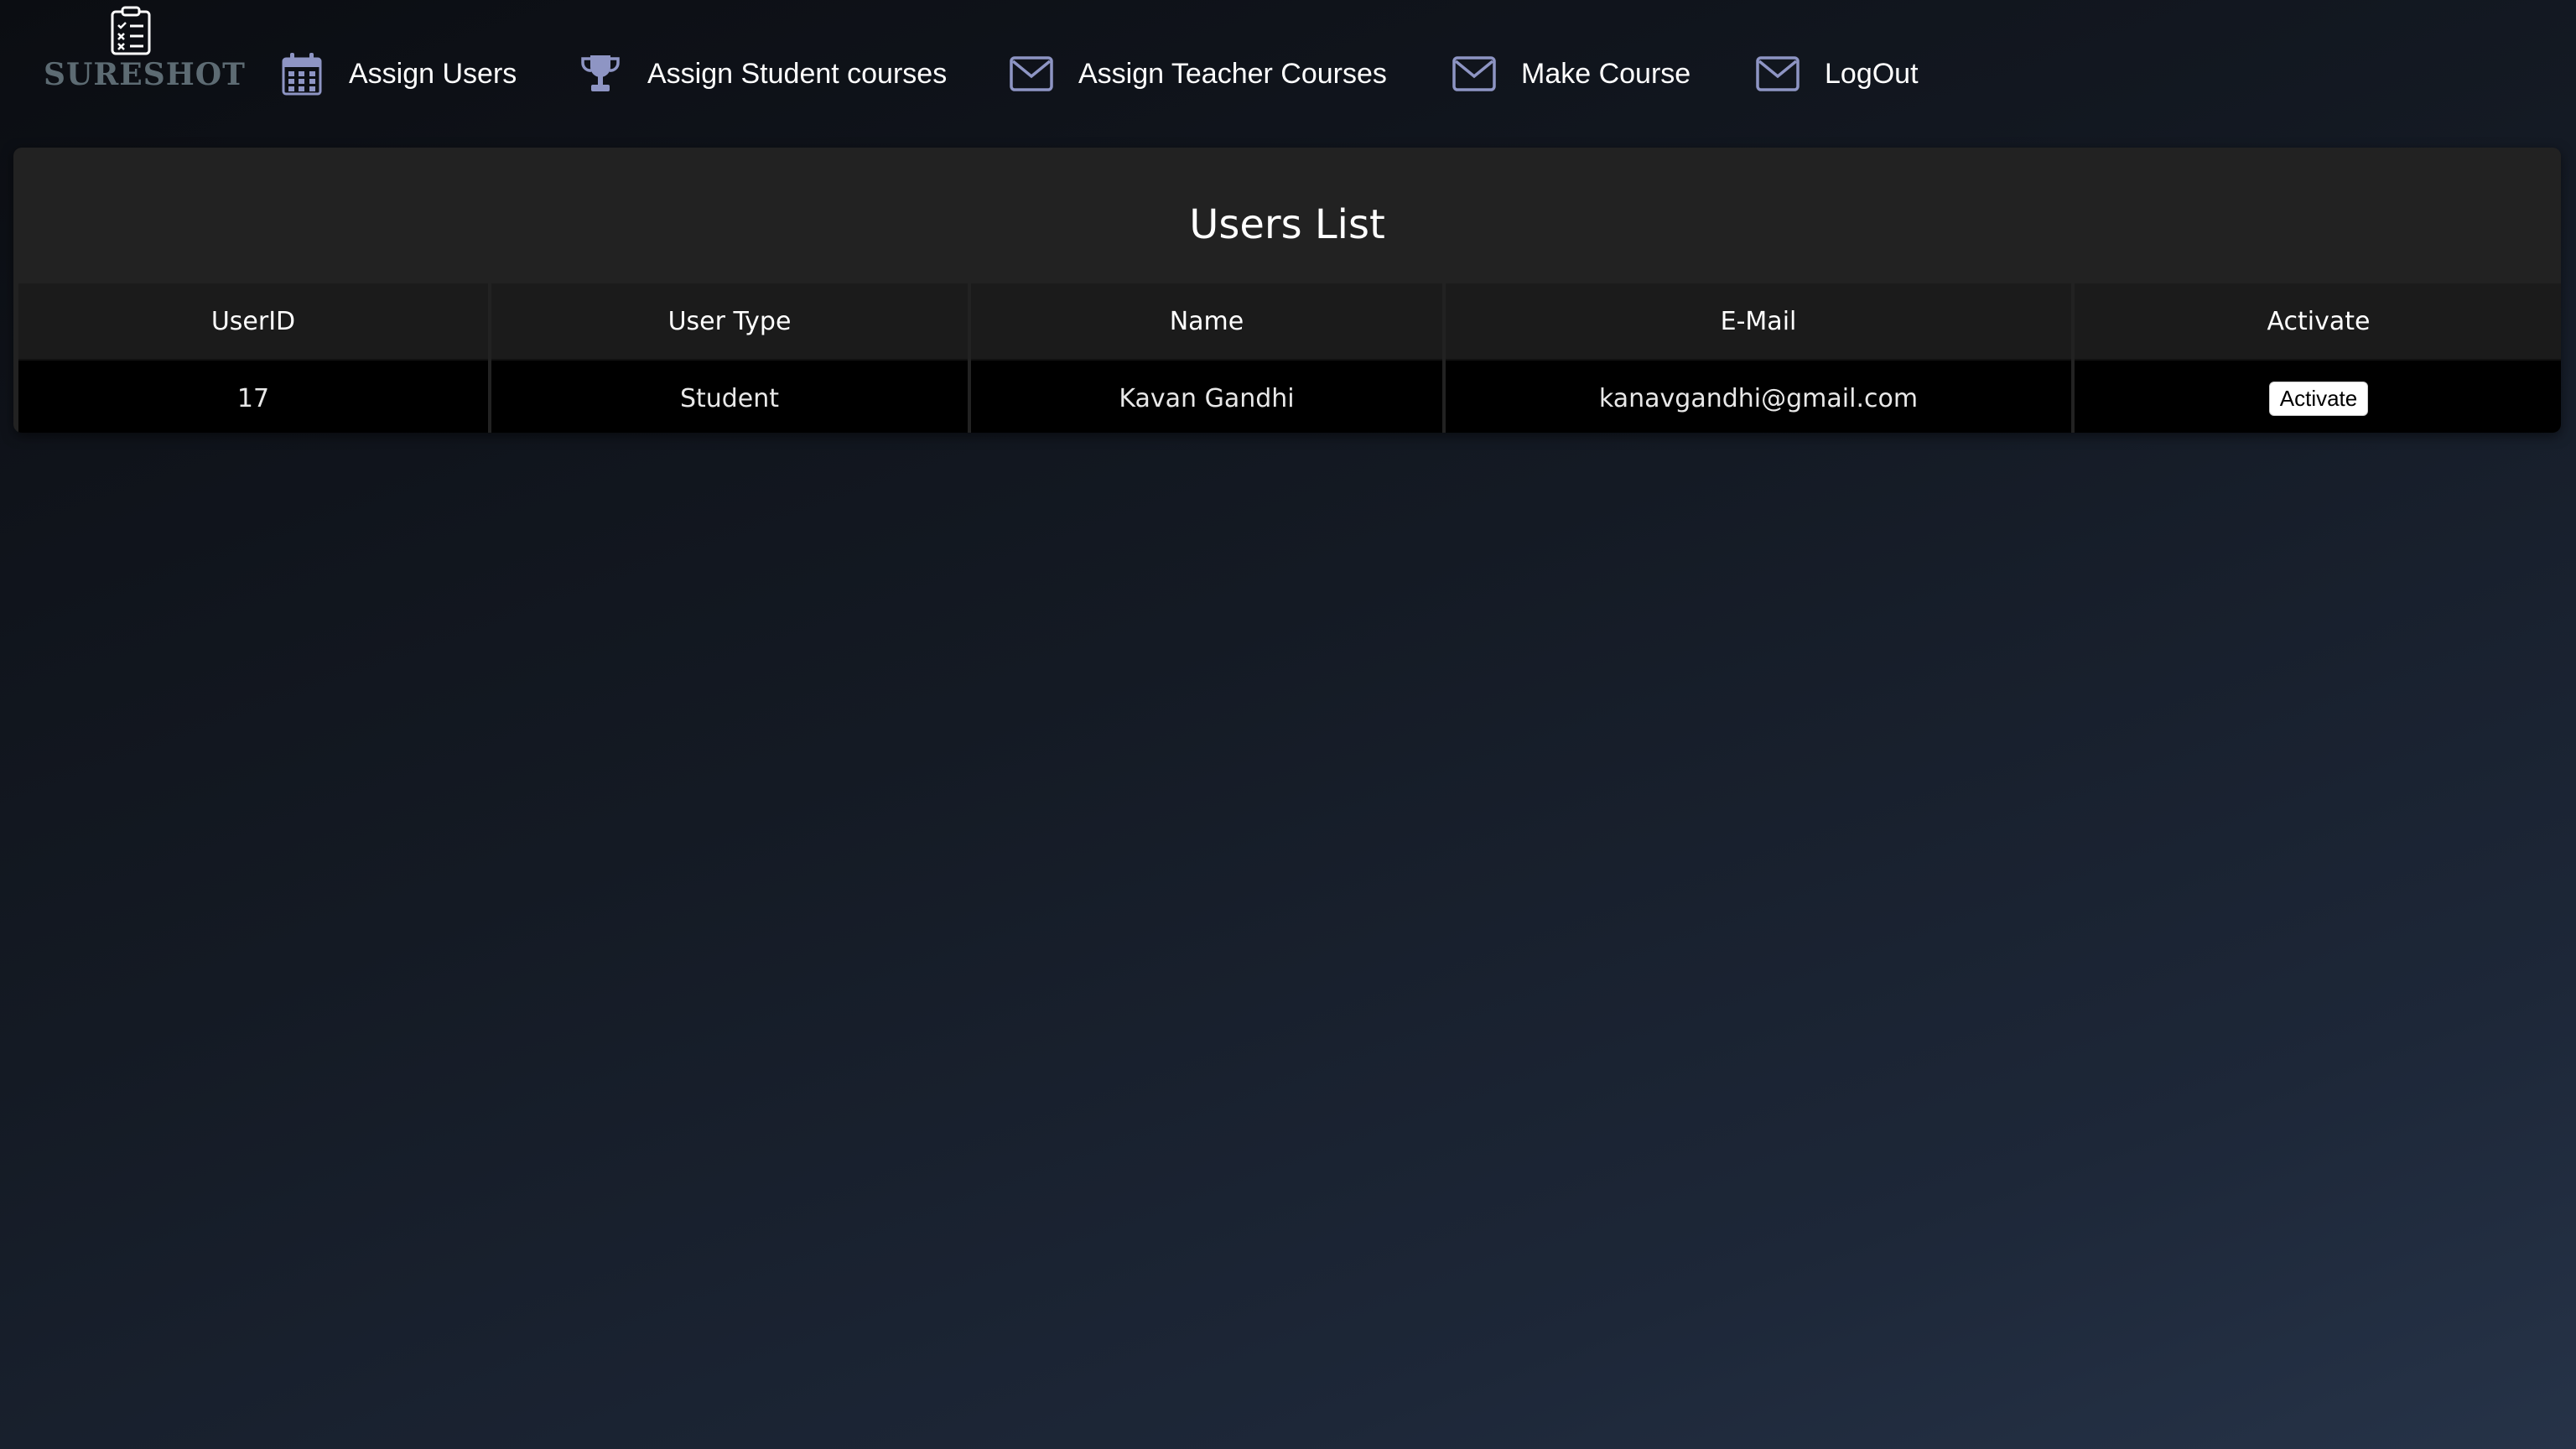 This screenshot has height=1449, width=2576. Describe the element at coordinates (729, 396) in the screenshot. I see `cell-user-type: Student` at that location.